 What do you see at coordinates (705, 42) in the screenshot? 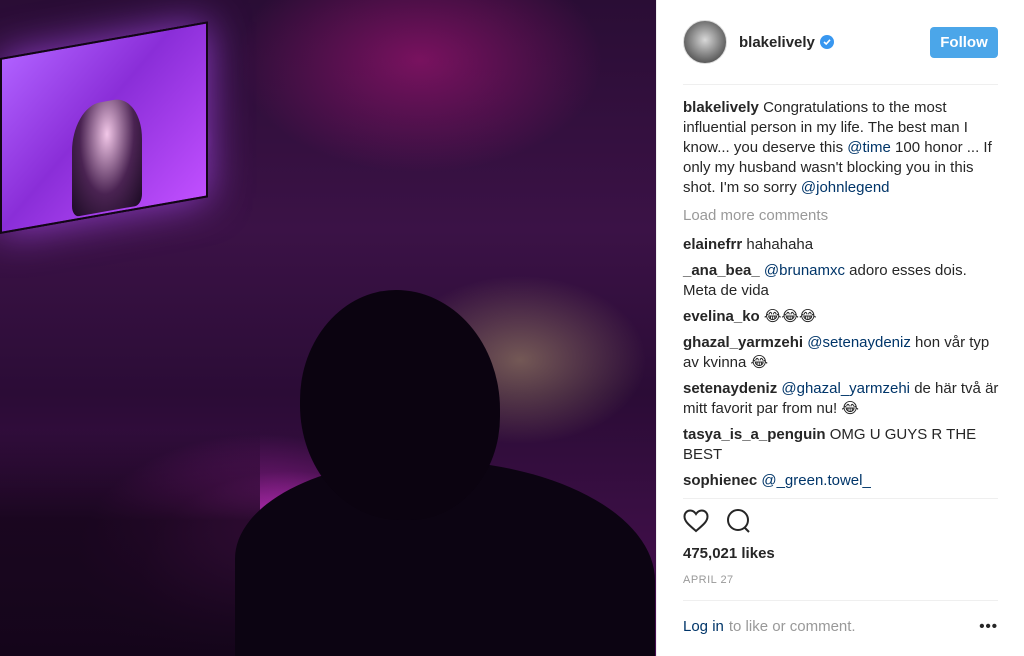
I see `avatar` at bounding box center [705, 42].